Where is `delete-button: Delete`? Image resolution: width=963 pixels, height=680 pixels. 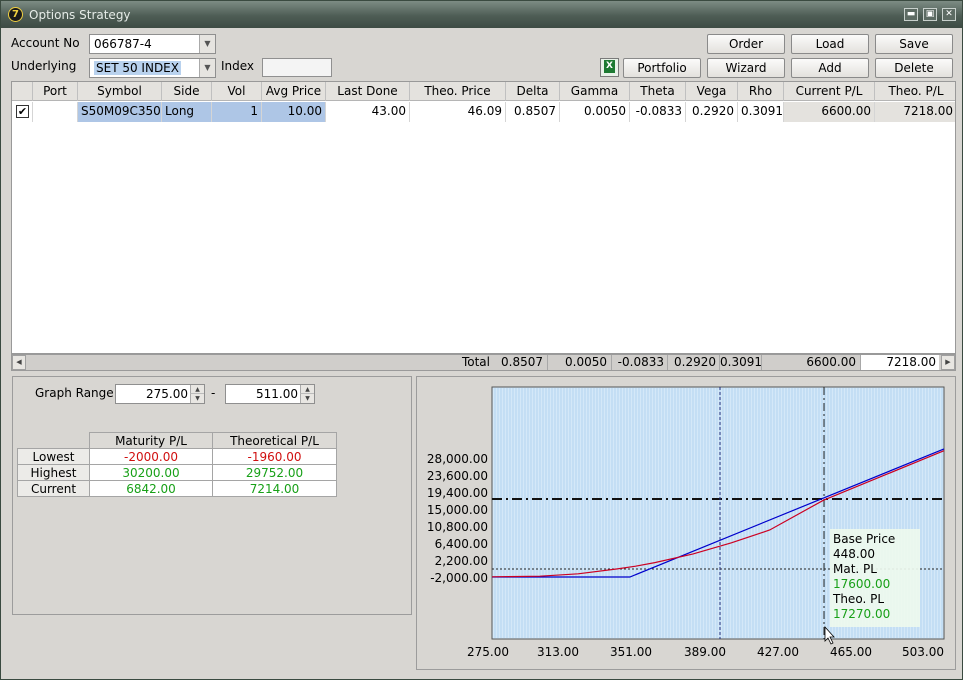 delete-button: Delete is located at coordinates (914, 68).